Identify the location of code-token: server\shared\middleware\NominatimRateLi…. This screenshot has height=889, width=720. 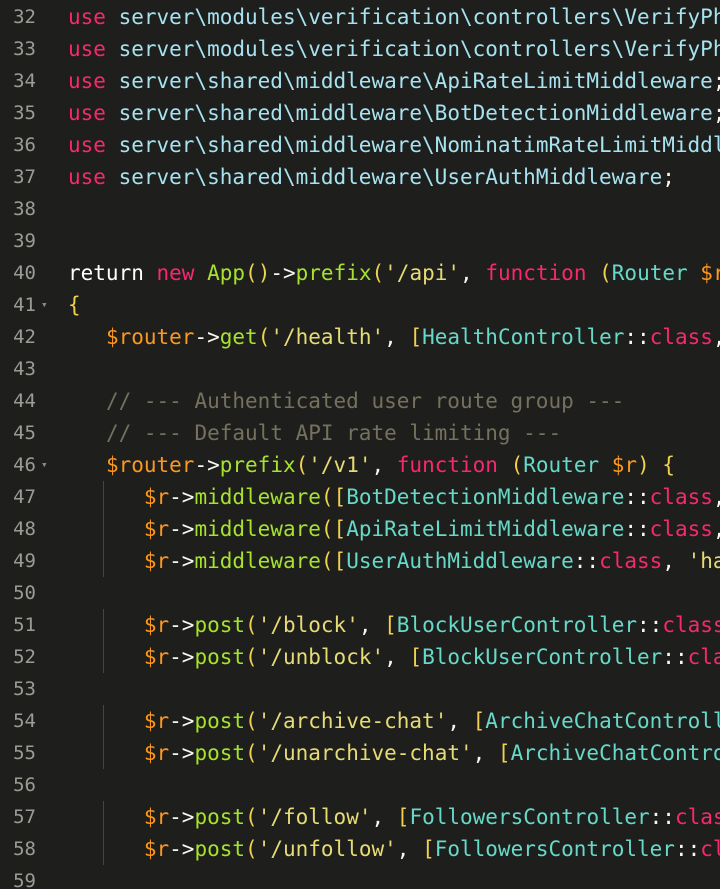
(419, 145).